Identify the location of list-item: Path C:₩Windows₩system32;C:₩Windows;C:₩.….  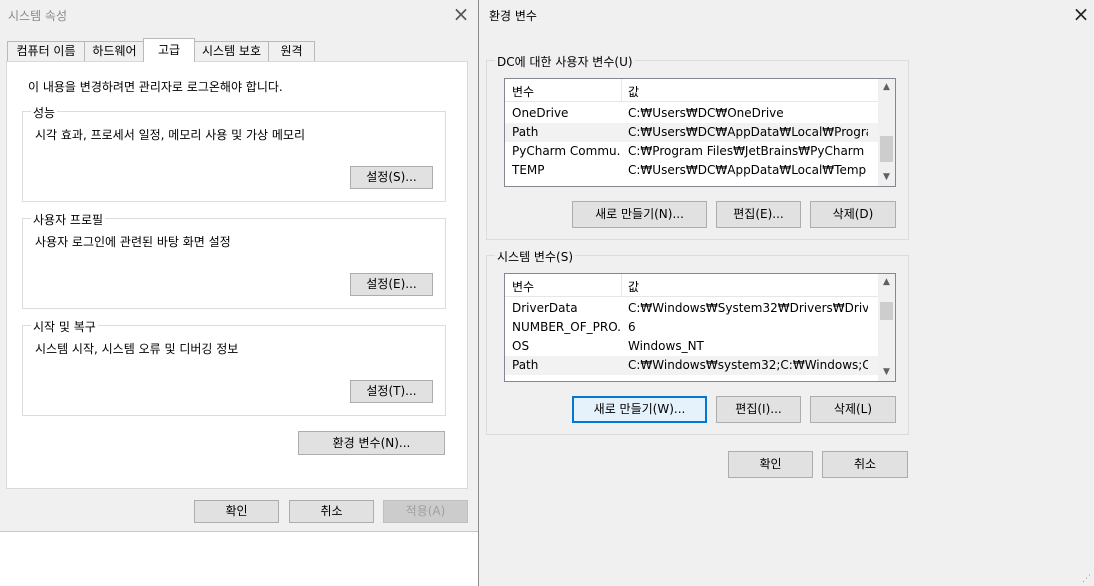
(691, 365).